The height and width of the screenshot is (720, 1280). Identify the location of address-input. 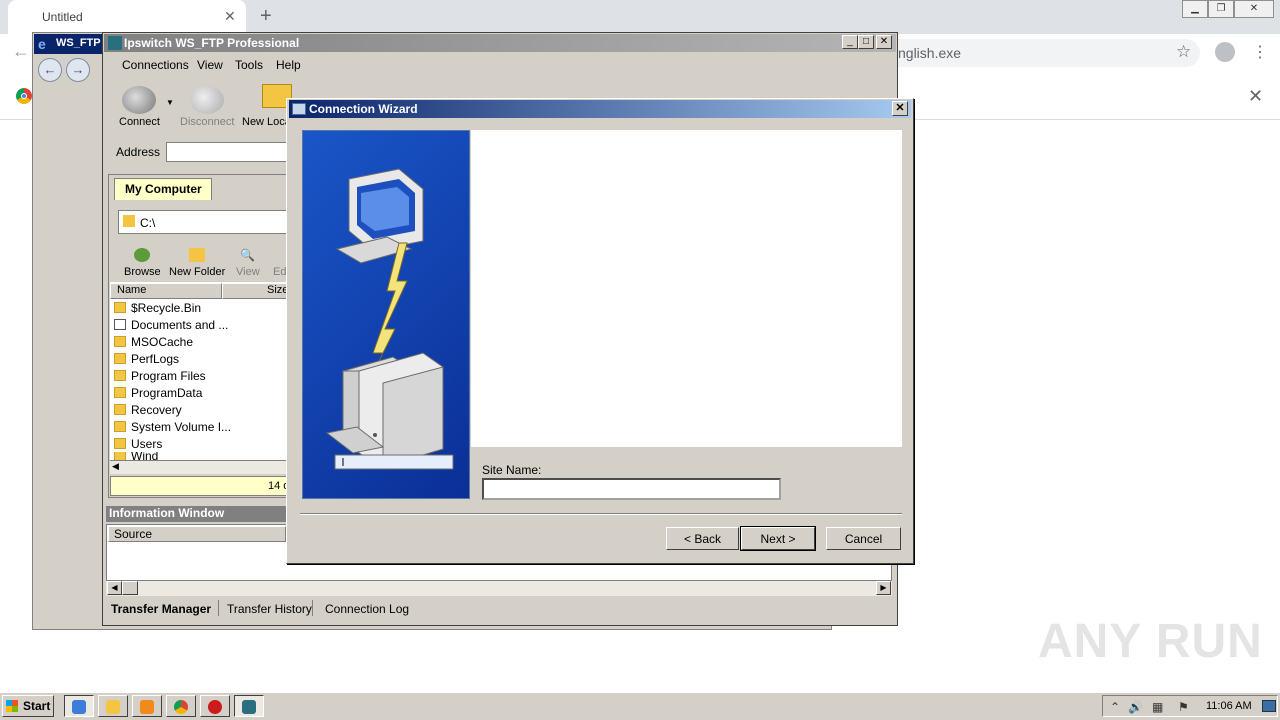
(228, 152).